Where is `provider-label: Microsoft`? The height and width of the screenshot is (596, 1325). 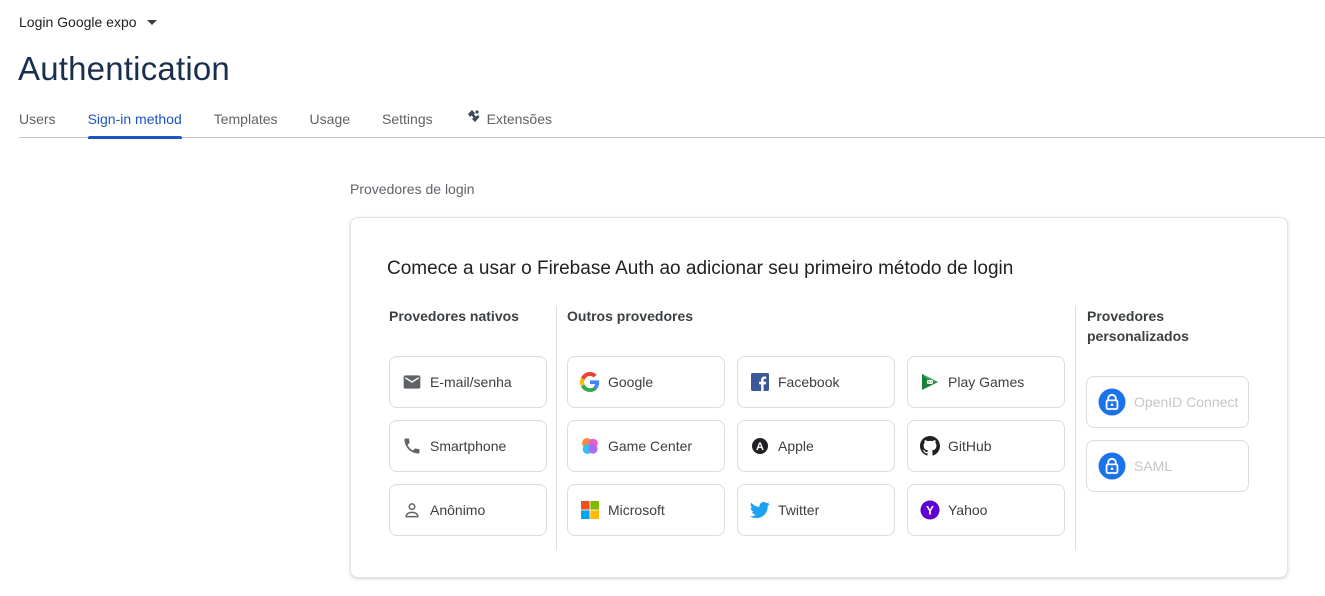
provider-label: Microsoft is located at coordinates (636, 510).